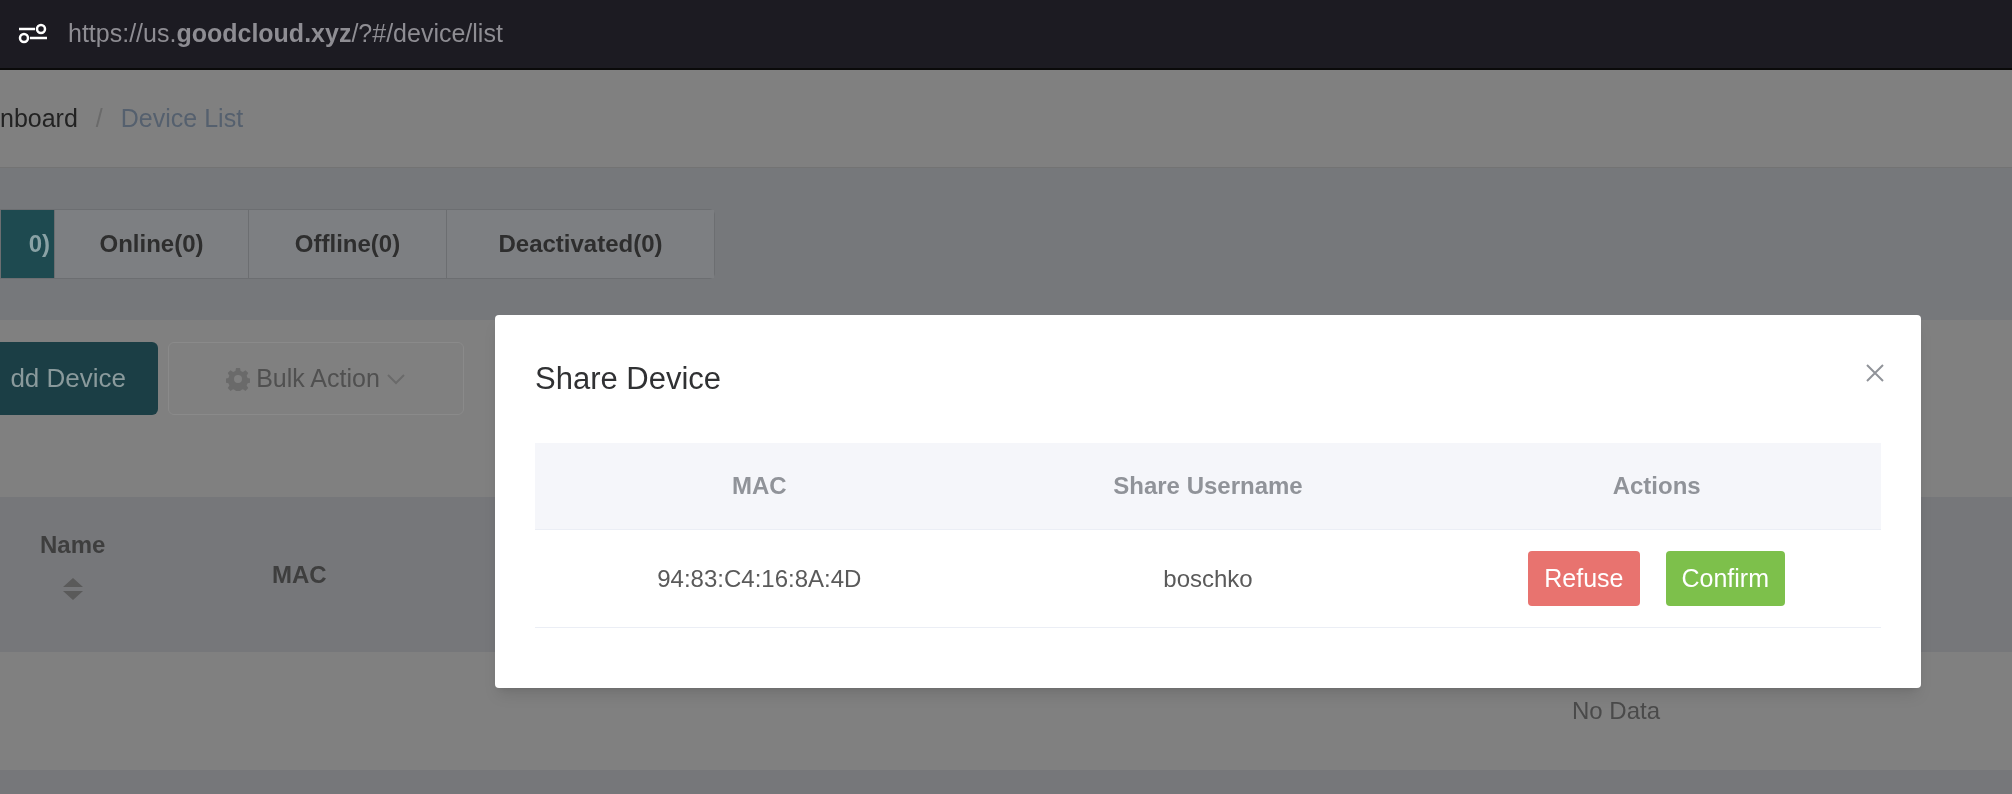  Describe the element at coordinates (73, 545) in the screenshot. I see `column-header: Name` at that location.